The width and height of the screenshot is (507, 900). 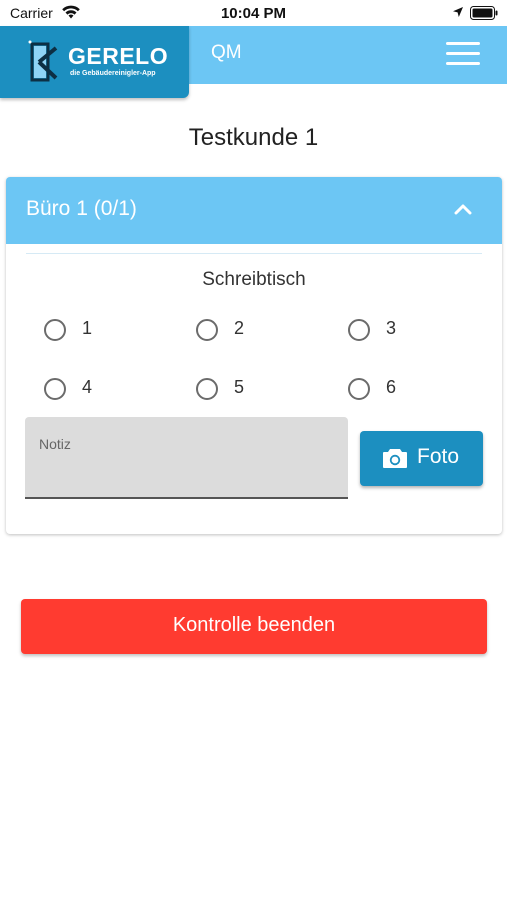 What do you see at coordinates (254, 210) in the screenshot?
I see `section-header-buero-1: Büro 1 (0/1)` at bounding box center [254, 210].